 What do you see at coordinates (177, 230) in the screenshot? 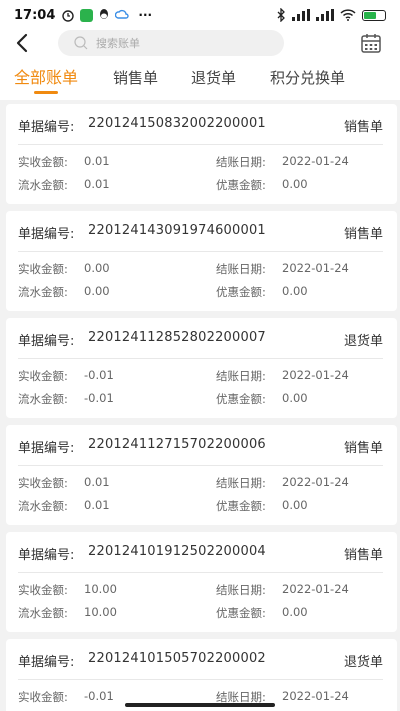
I see `doc-no-value: 220124143091974600001` at bounding box center [177, 230].